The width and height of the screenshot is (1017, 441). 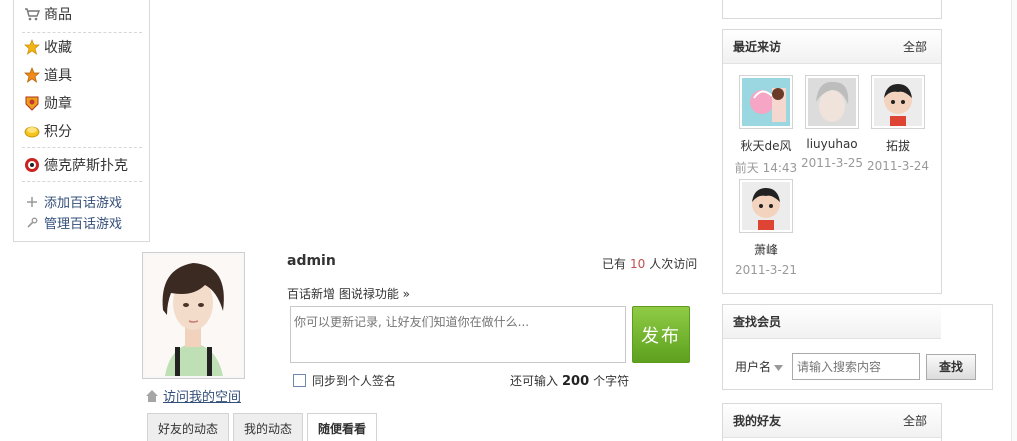 I want to click on visitor-item: 拓拔 2011-3-24, so click(x=898, y=124).